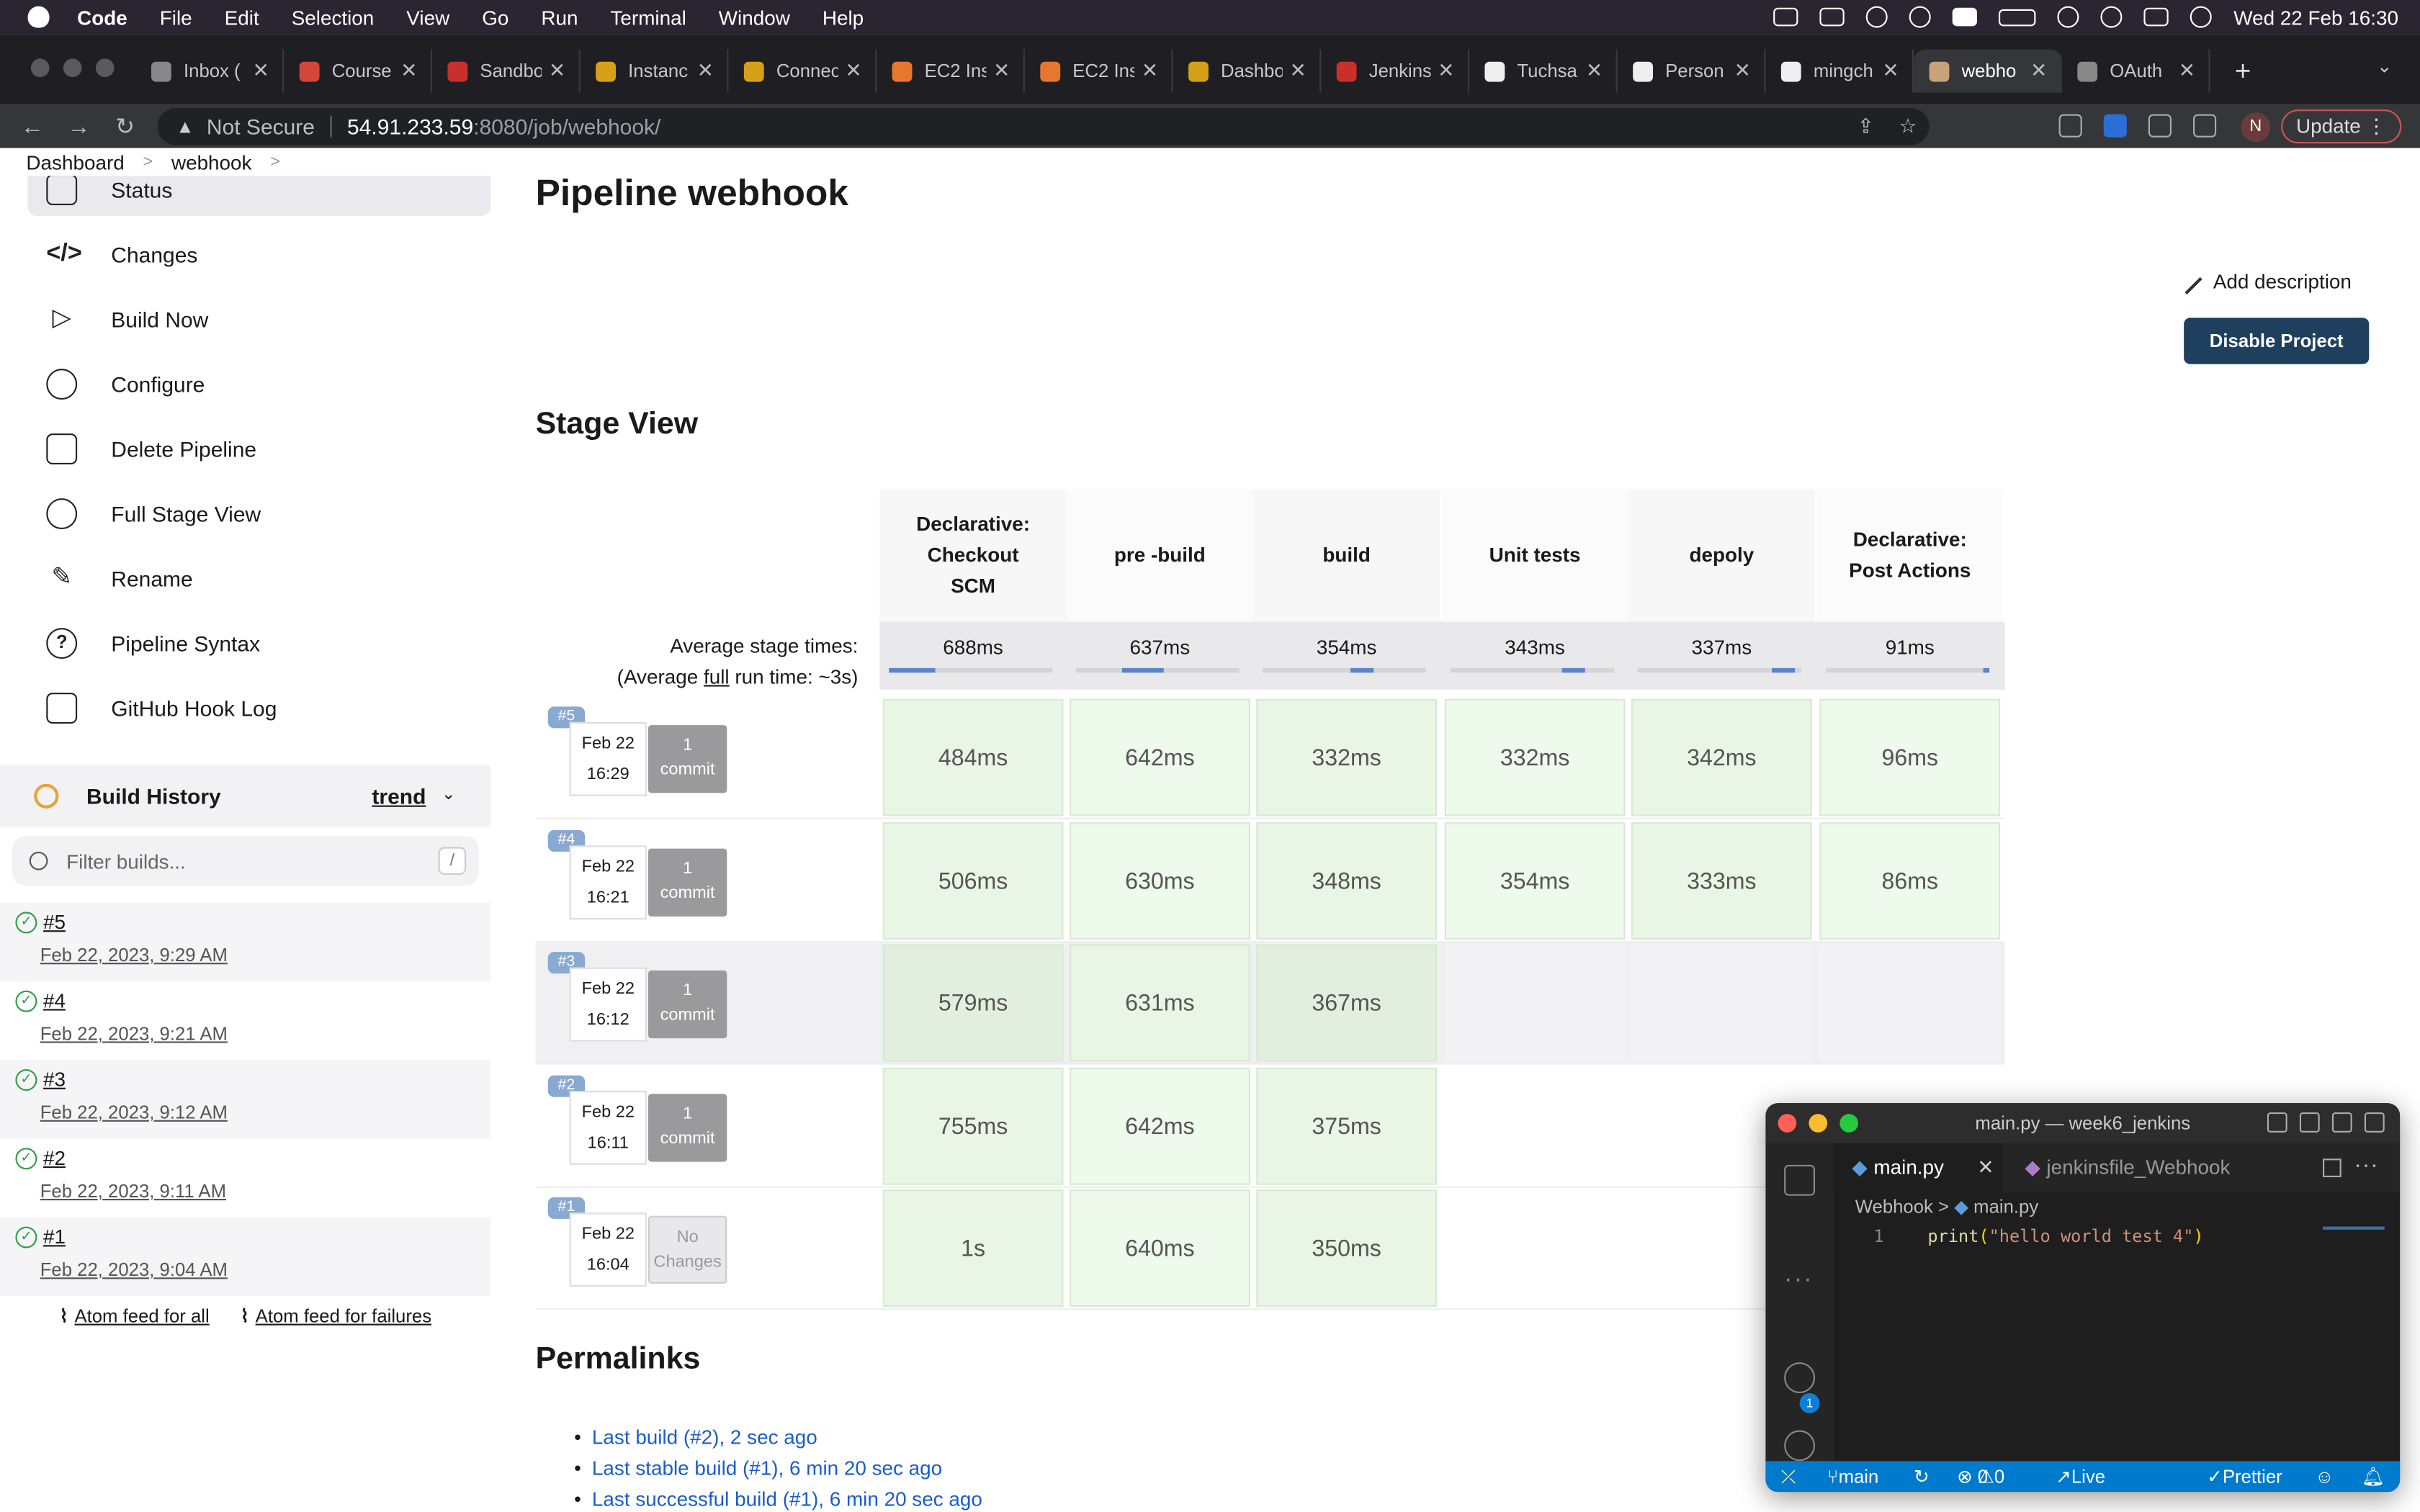  What do you see at coordinates (1910, 757) in the screenshot?
I see `stage-cell: 96ms` at bounding box center [1910, 757].